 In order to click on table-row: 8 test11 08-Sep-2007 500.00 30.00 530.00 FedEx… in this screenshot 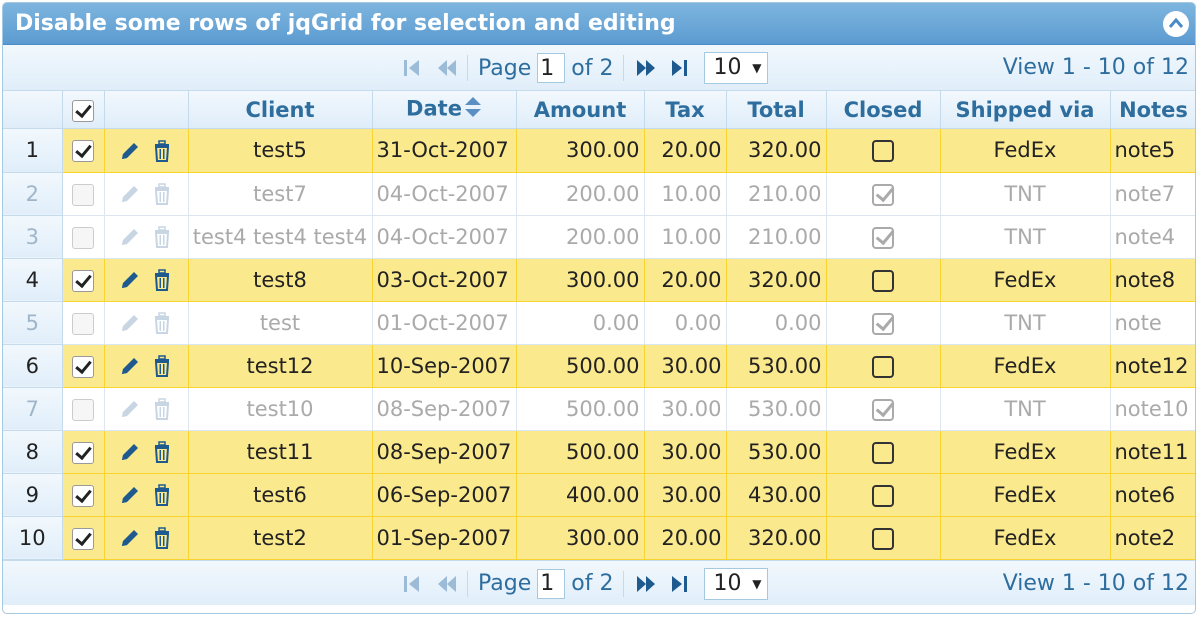, I will do `click(599, 452)`.